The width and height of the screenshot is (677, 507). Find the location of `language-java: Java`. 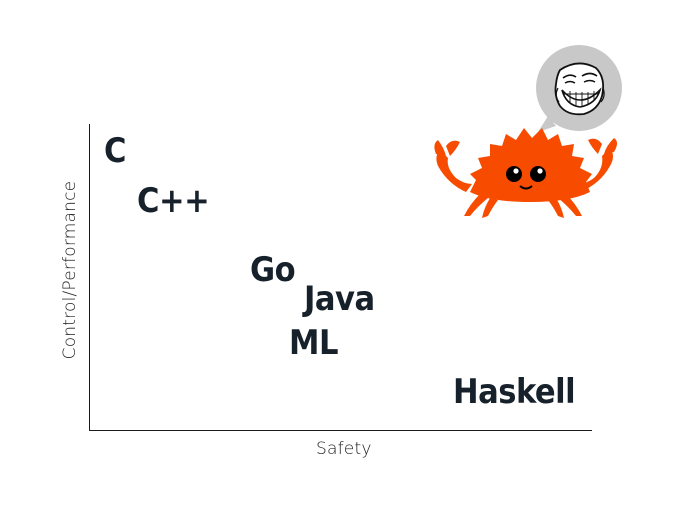

language-java: Java is located at coordinates (339, 299).